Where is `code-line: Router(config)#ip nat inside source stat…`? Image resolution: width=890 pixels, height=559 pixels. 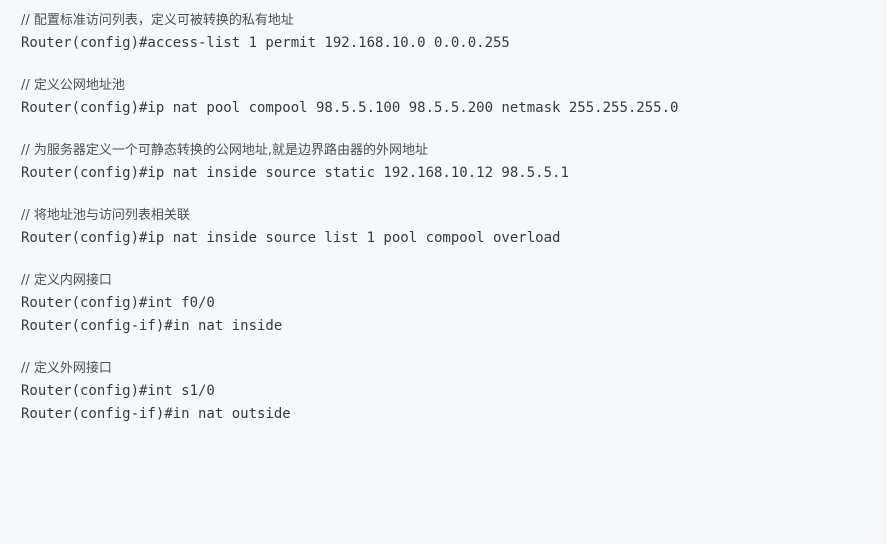
code-line: Router(config)#ip nat inside source stat… is located at coordinates (295, 173).